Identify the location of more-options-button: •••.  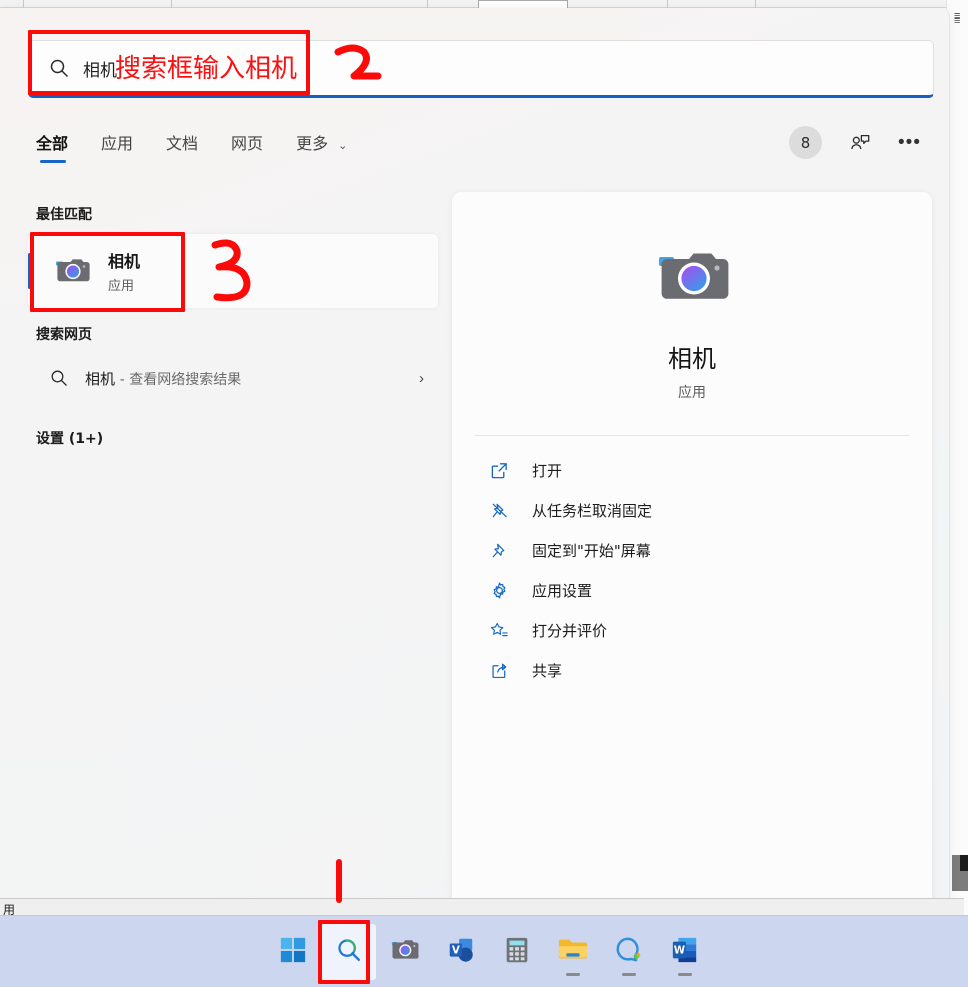
(909, 142).